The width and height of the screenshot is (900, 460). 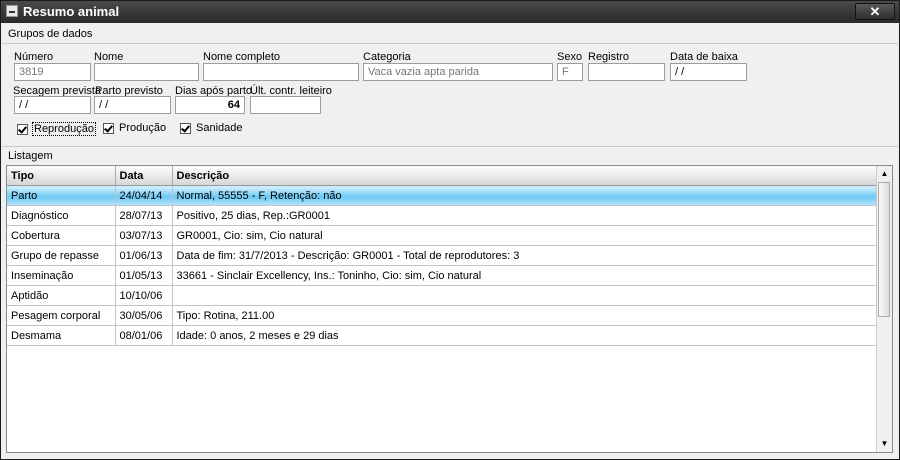 I want to click on sanidade-checkbox: Sanidade, so click(x=212, y=129).